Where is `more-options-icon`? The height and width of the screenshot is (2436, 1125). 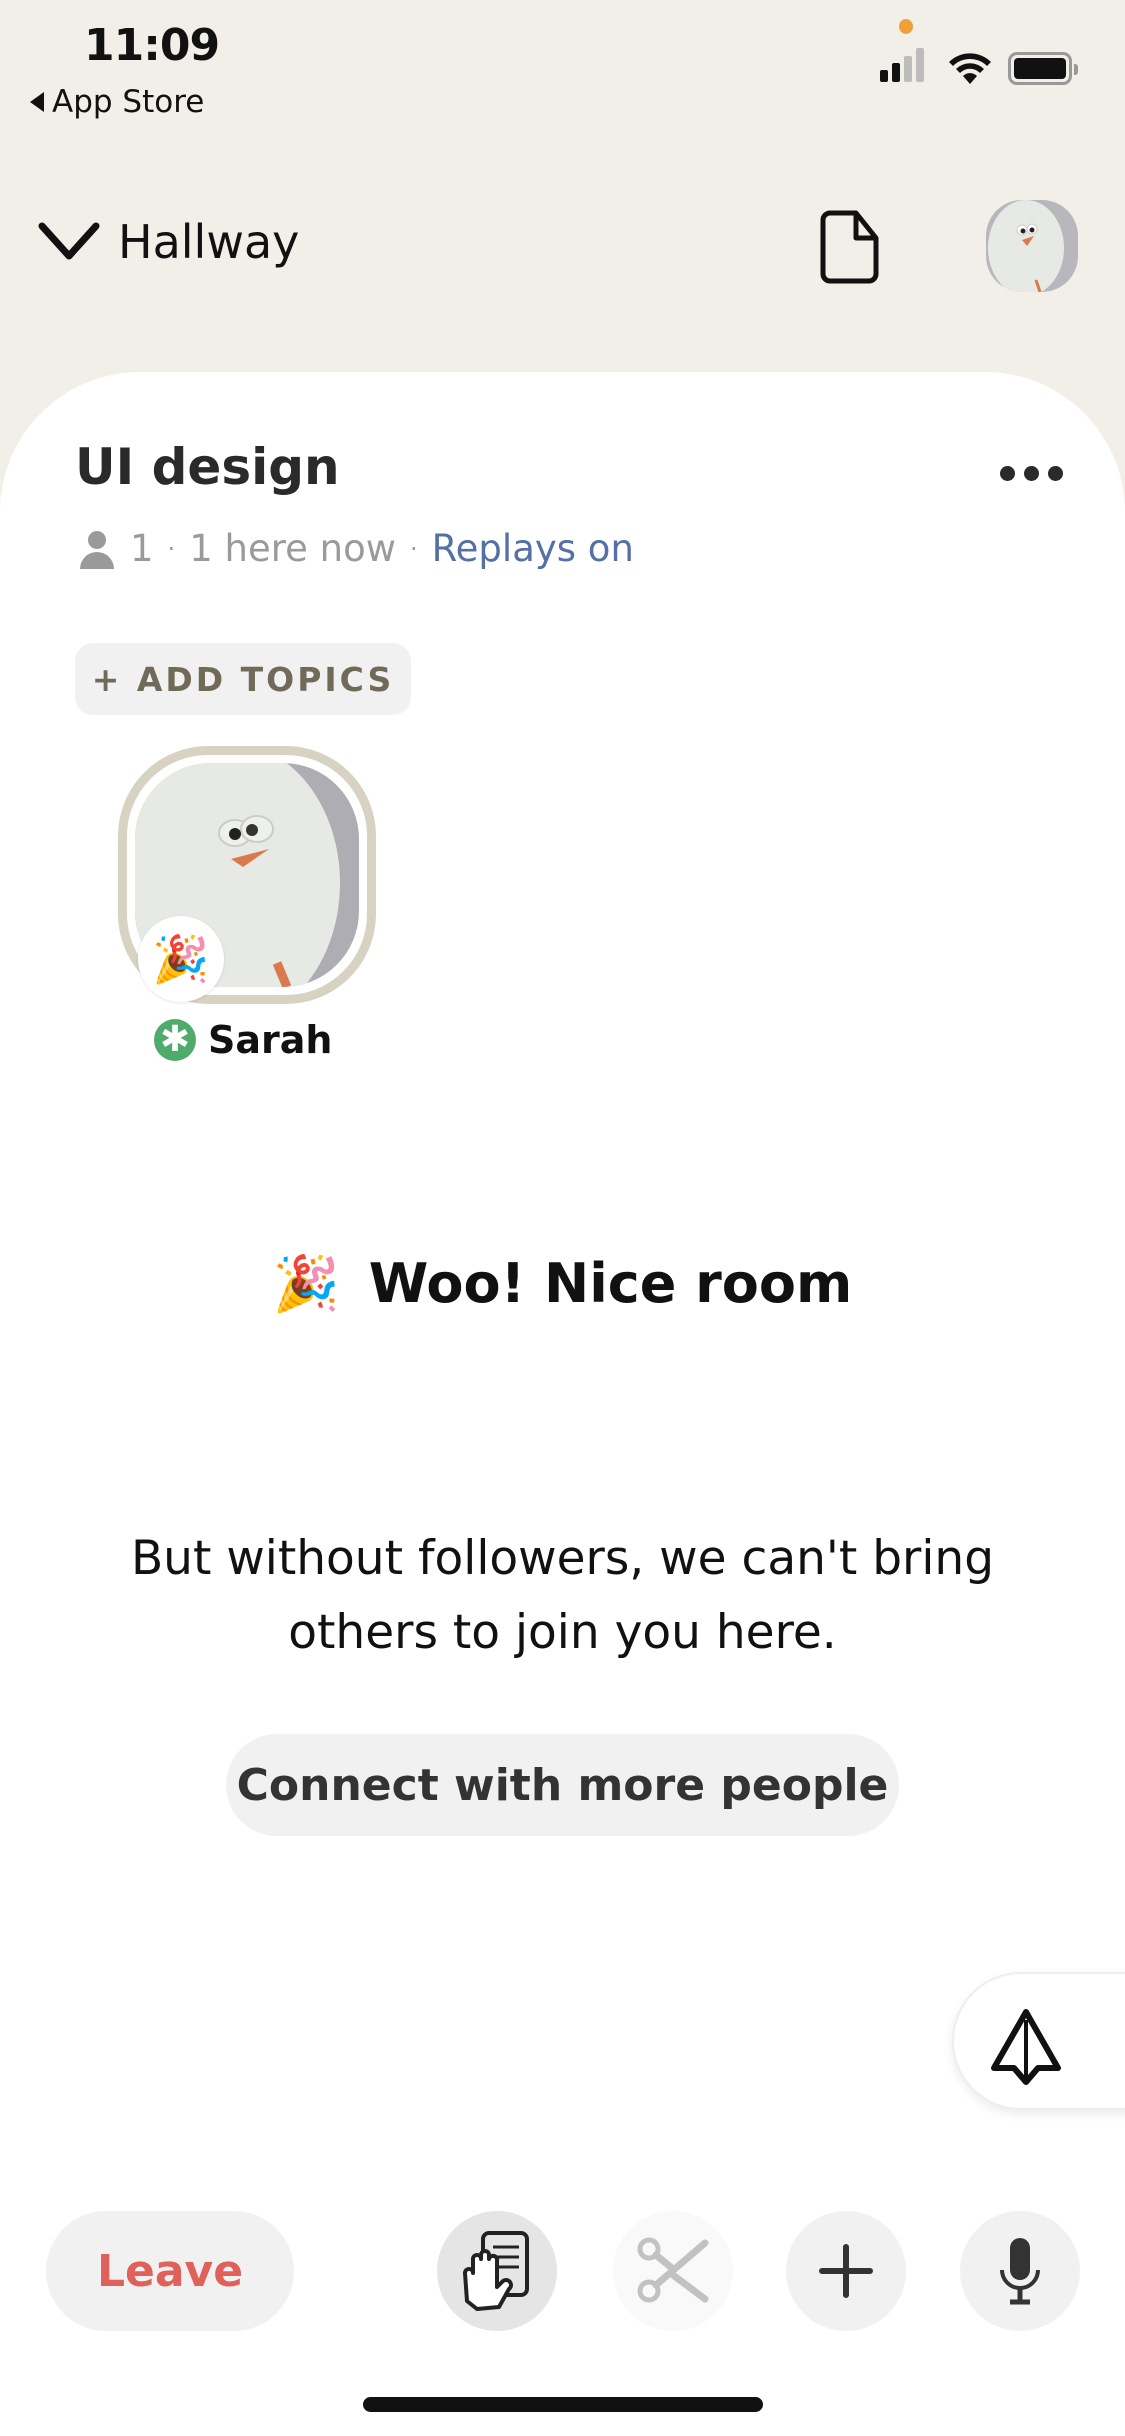
more-options-icon is located at coordinates (1031, 473).